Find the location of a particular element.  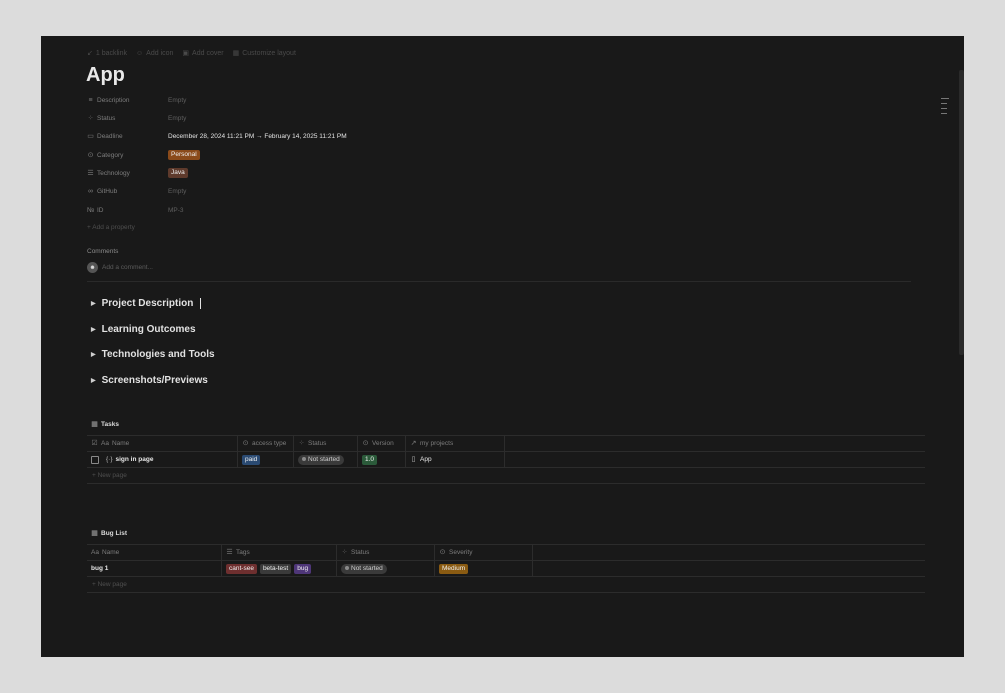

property-technology: ☰ Technology Java is located at coordinates (287, 173).